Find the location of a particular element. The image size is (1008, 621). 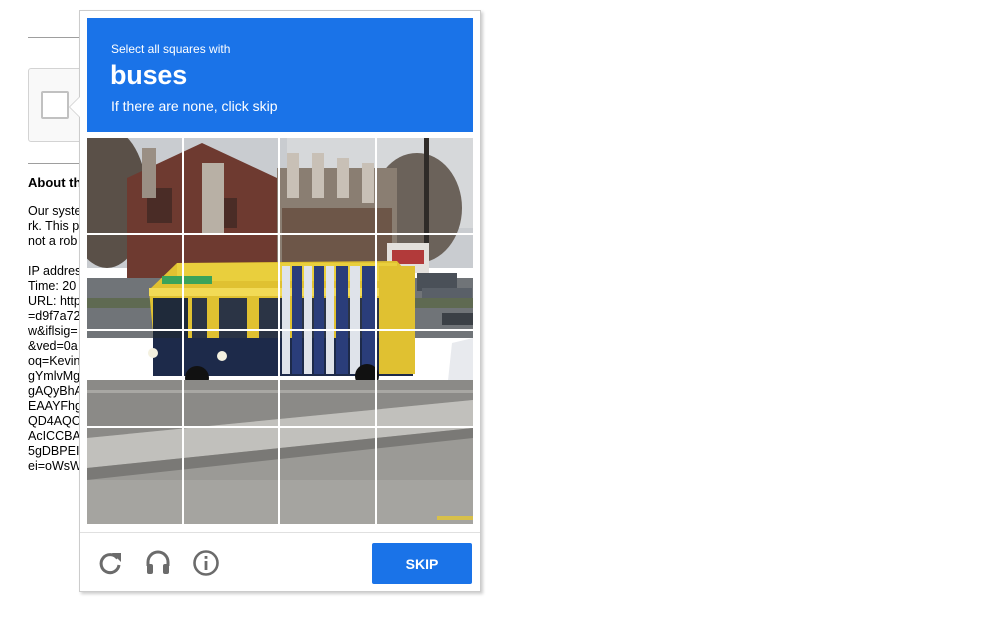

text-line: AcICCBA is located at coordinates (54, 436).